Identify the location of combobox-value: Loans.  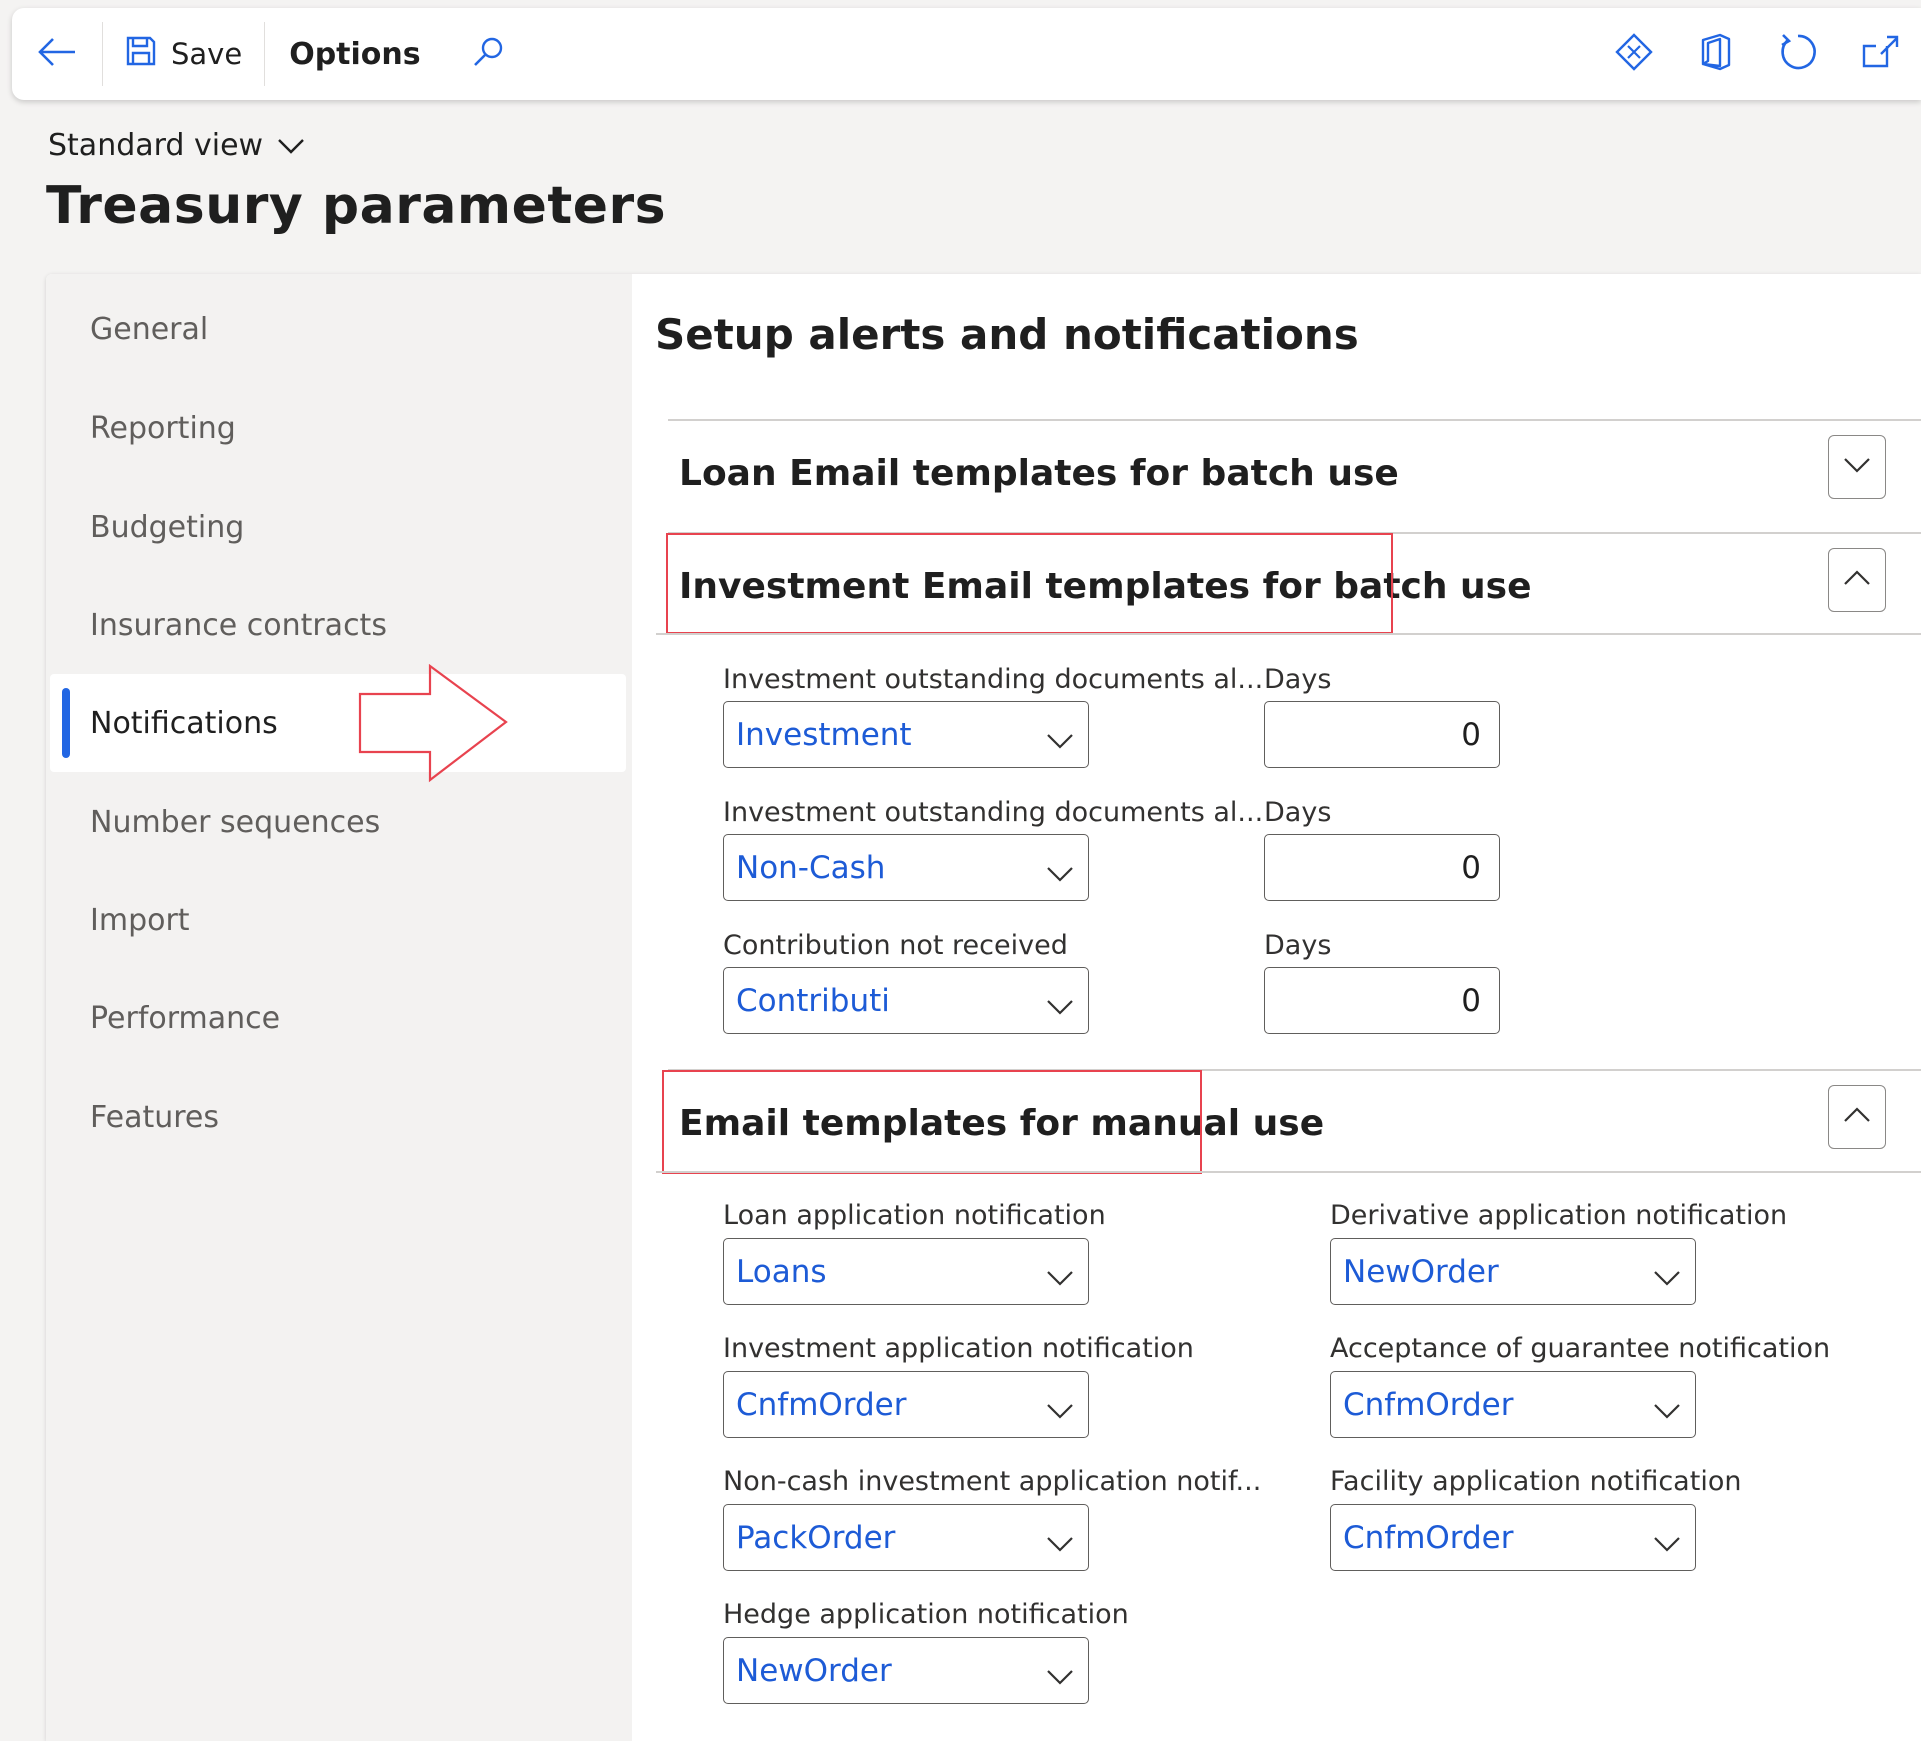
(781, 1271).